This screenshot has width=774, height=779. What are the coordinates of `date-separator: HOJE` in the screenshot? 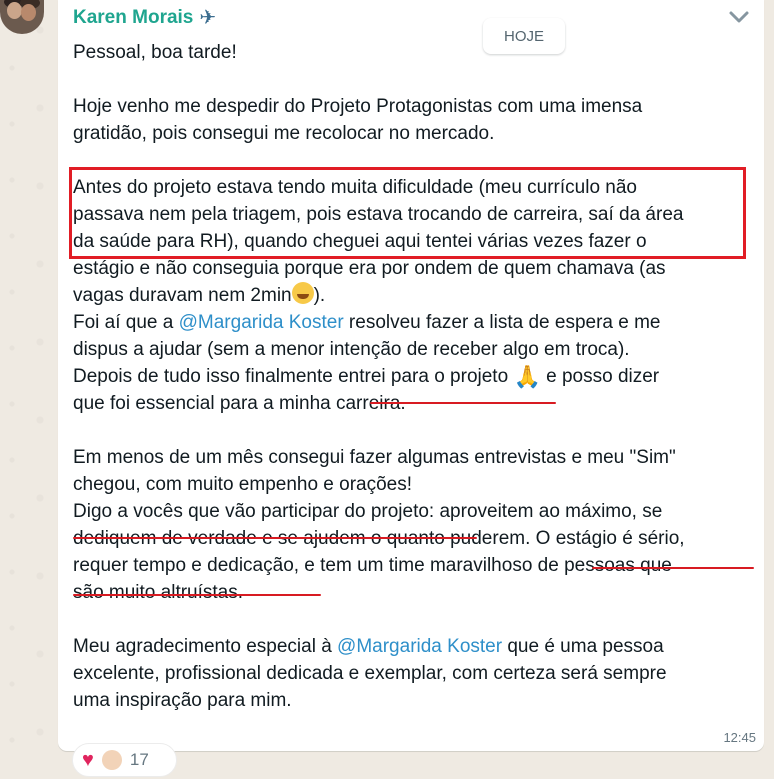 It's located at (524, 36).